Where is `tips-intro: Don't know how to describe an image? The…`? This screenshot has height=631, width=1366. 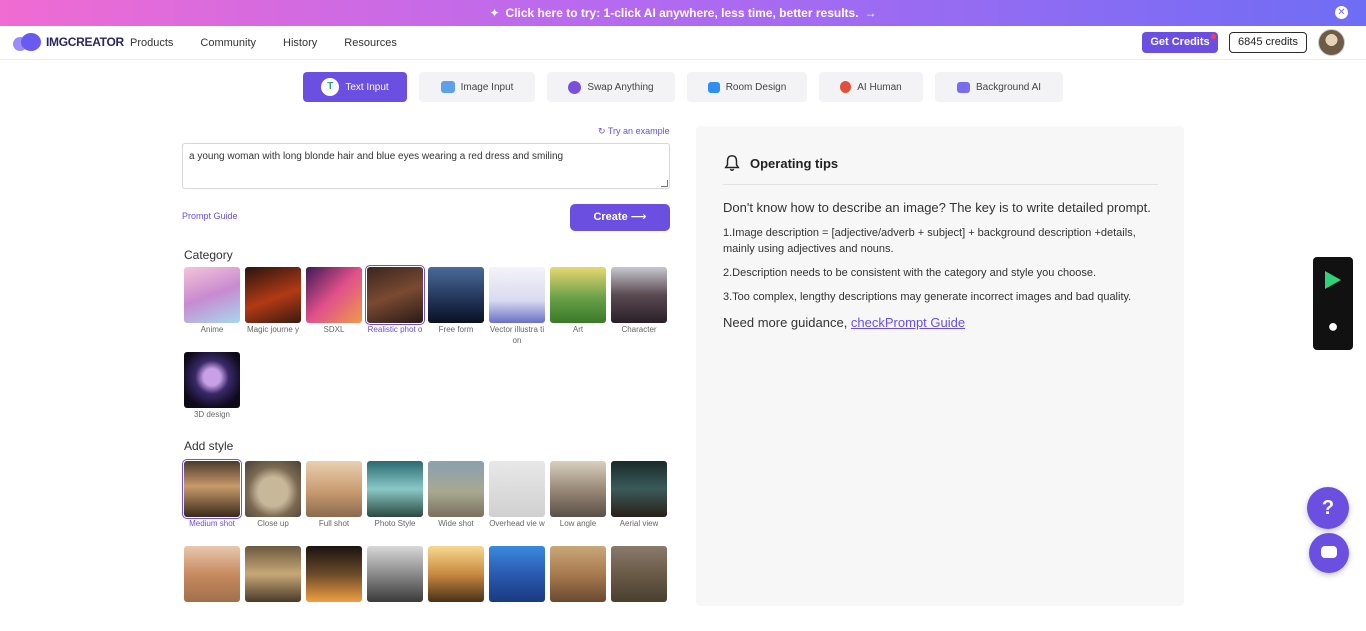
tips-intro: Don't know how to describe an image? The… is located at coordinates (937, 207).